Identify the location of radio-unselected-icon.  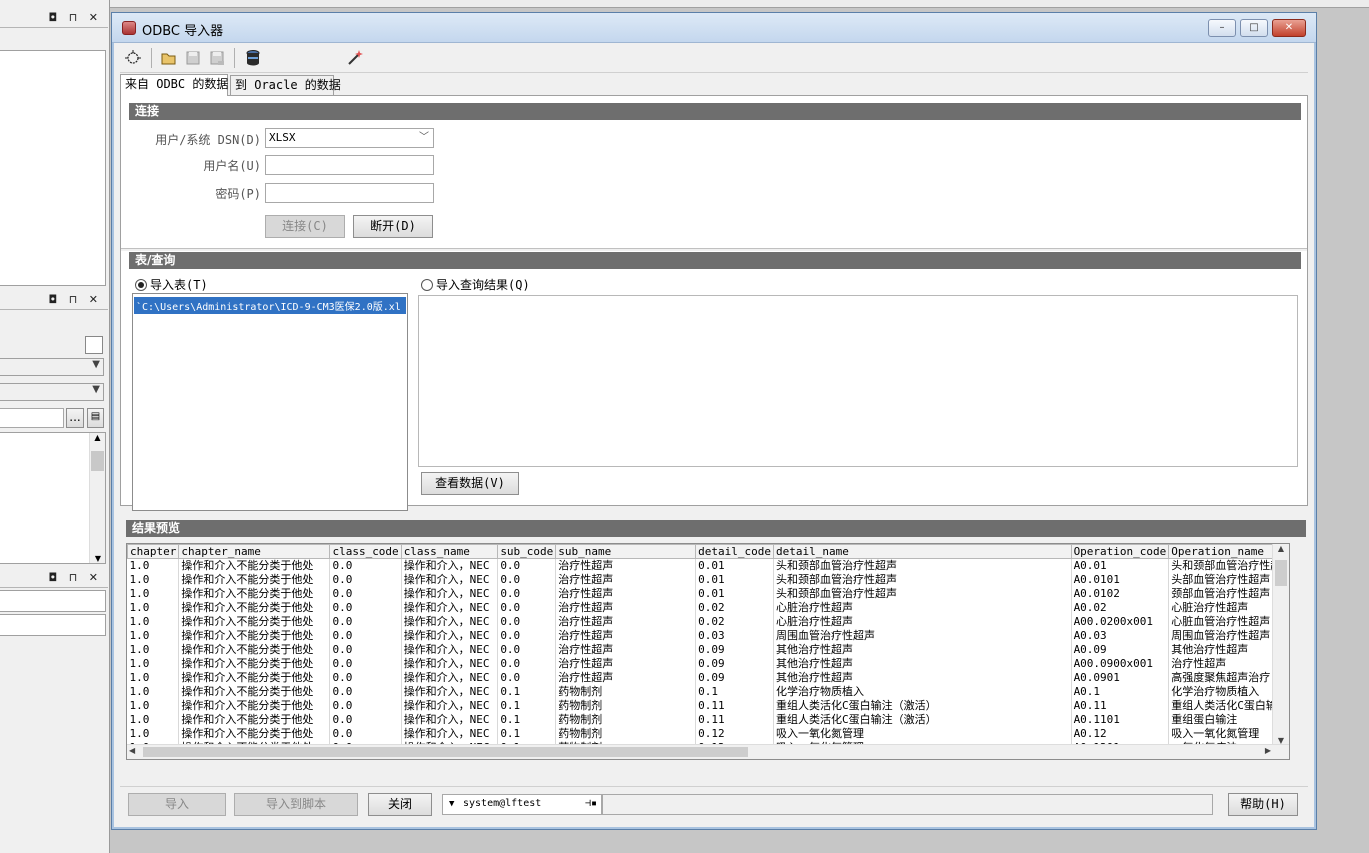
(427, 285).